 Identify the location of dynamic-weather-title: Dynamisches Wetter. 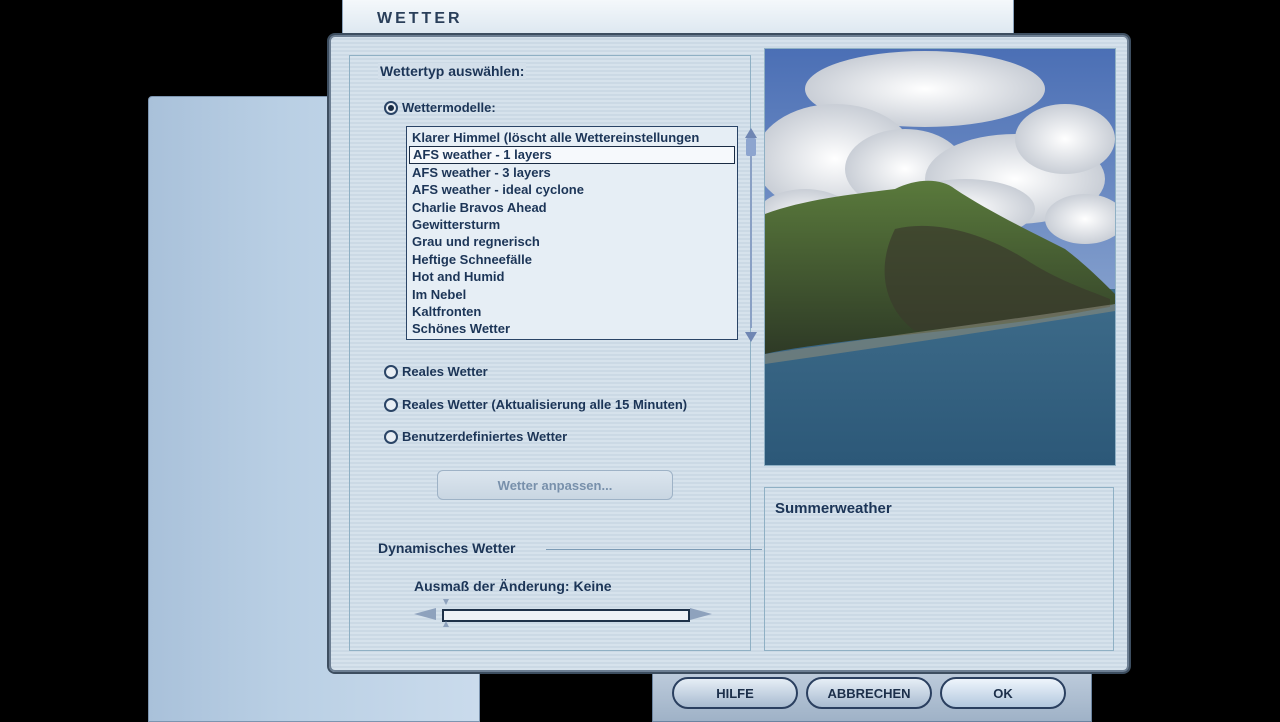
(447, 548).